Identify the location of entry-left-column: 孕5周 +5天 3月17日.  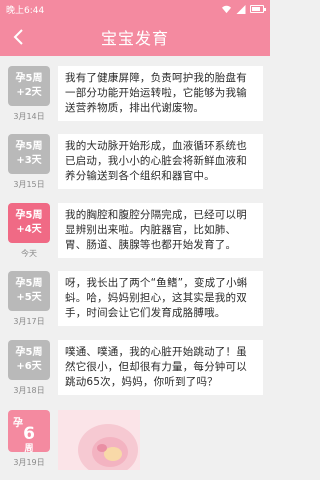
(29, 299).